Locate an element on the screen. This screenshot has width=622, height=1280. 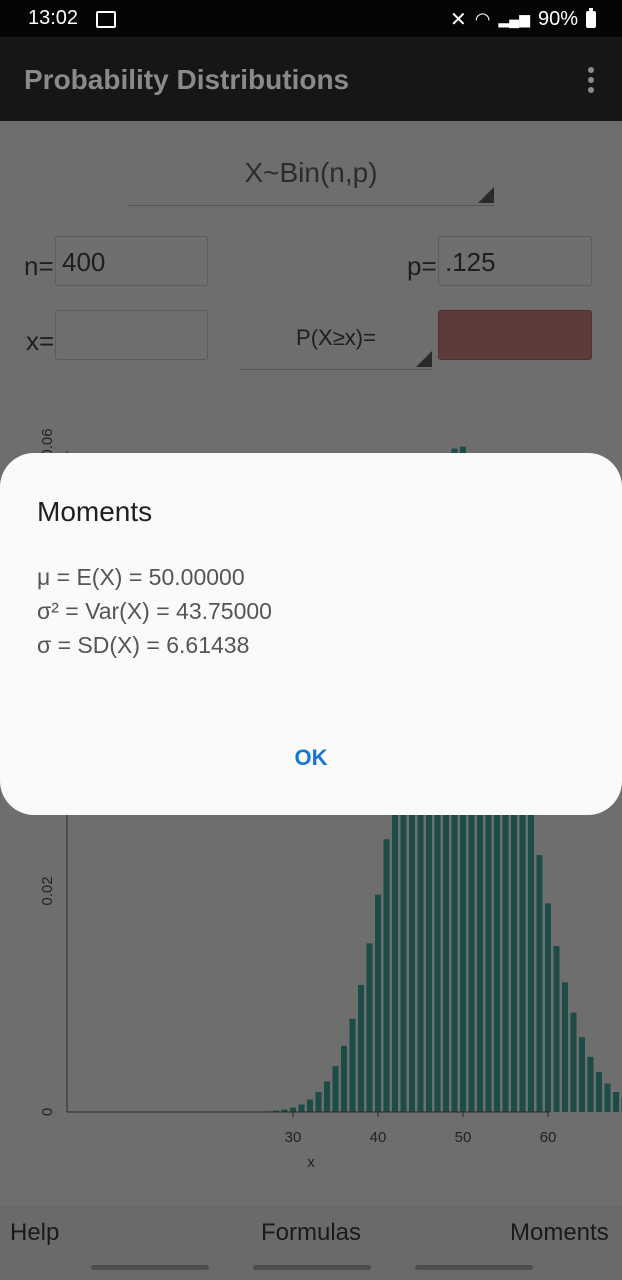
app-bar: Probability Distributions is located at coordinates (311, 79).